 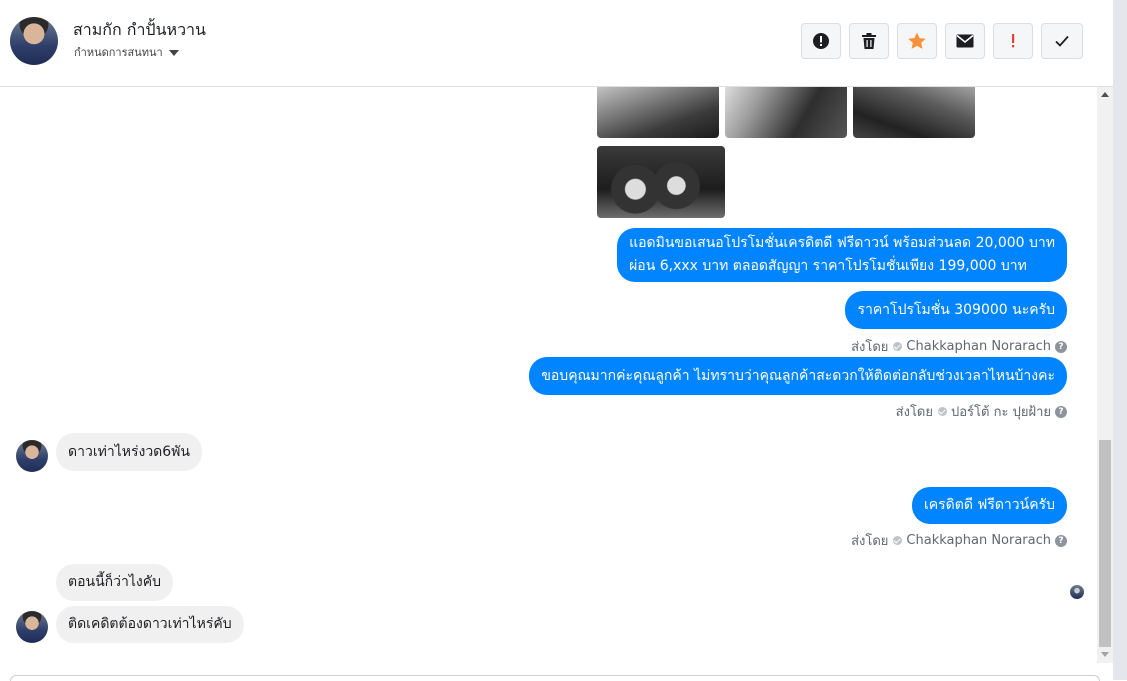 I want to click on conversation-header: สามกัก กำปั้นหวาน กำหนดการสนทนา, so click(x=556, y=43).